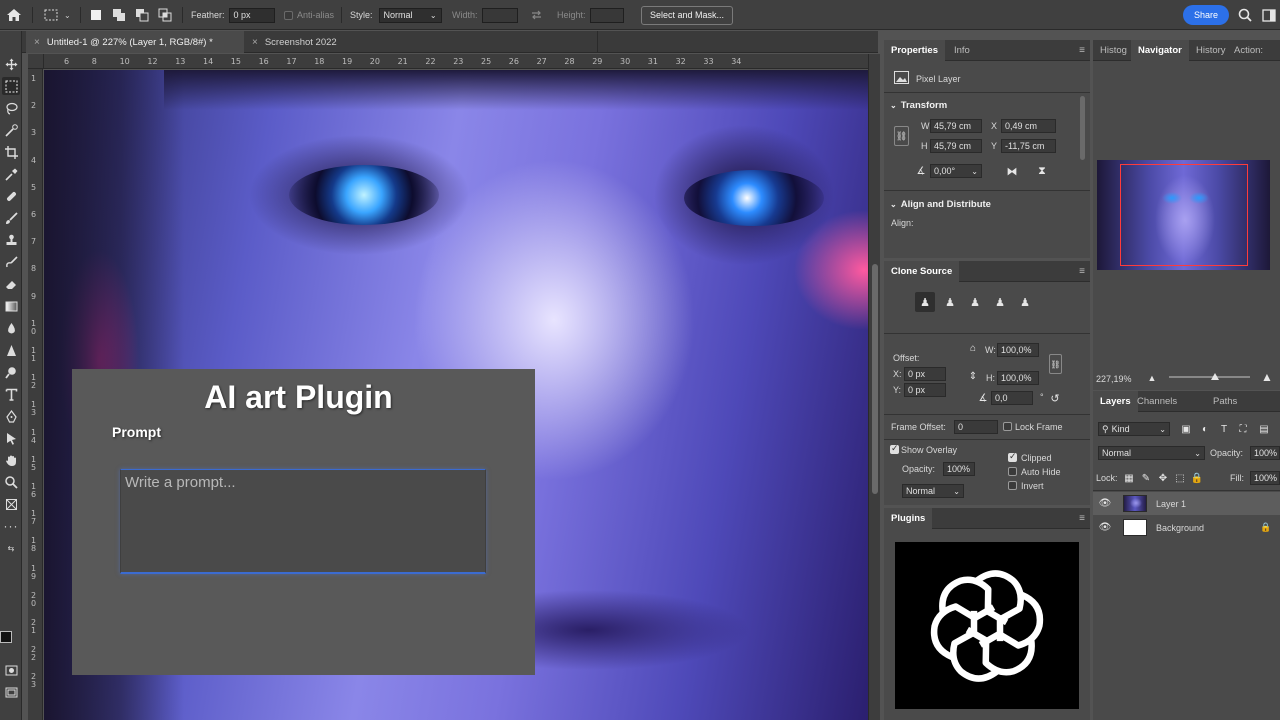 The image size is (1280, 720). Describe the element at coordinates (1197, 478) in the screenshot. I see `lock-all-icon: 🔒` at that location.